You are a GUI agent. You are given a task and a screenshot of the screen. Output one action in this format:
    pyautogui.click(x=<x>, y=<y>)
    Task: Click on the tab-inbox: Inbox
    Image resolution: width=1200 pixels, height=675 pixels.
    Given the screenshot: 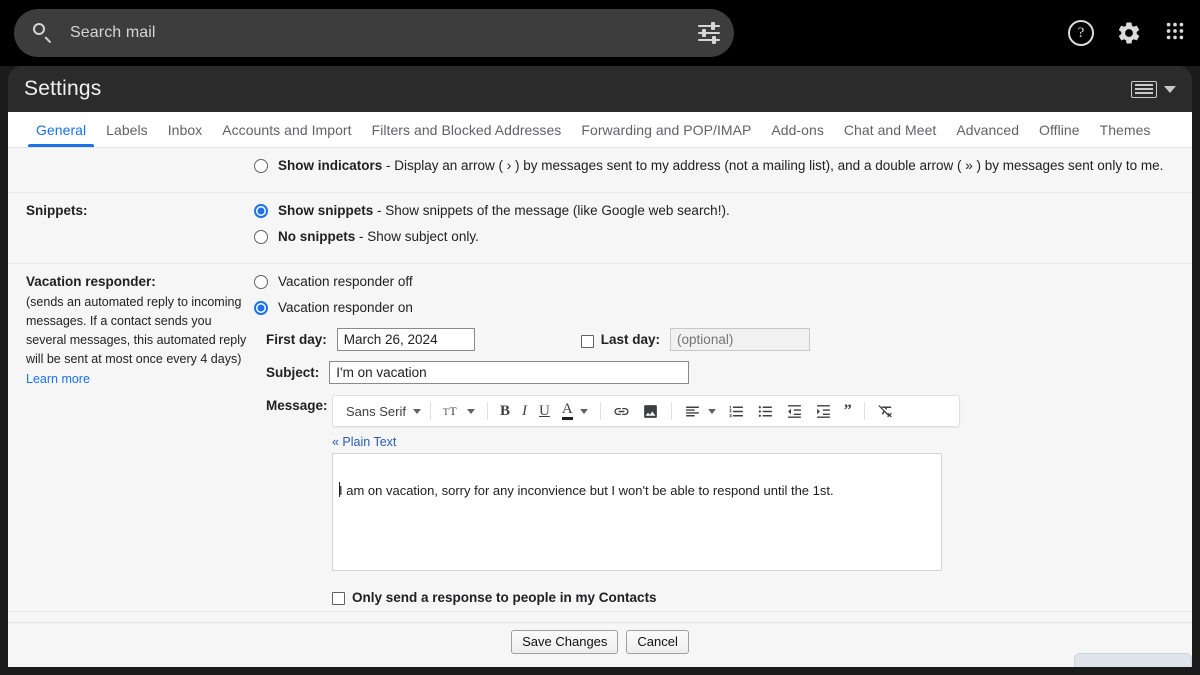 What is the action you would take?
    pyautogui.click(x=185, y=134)
    